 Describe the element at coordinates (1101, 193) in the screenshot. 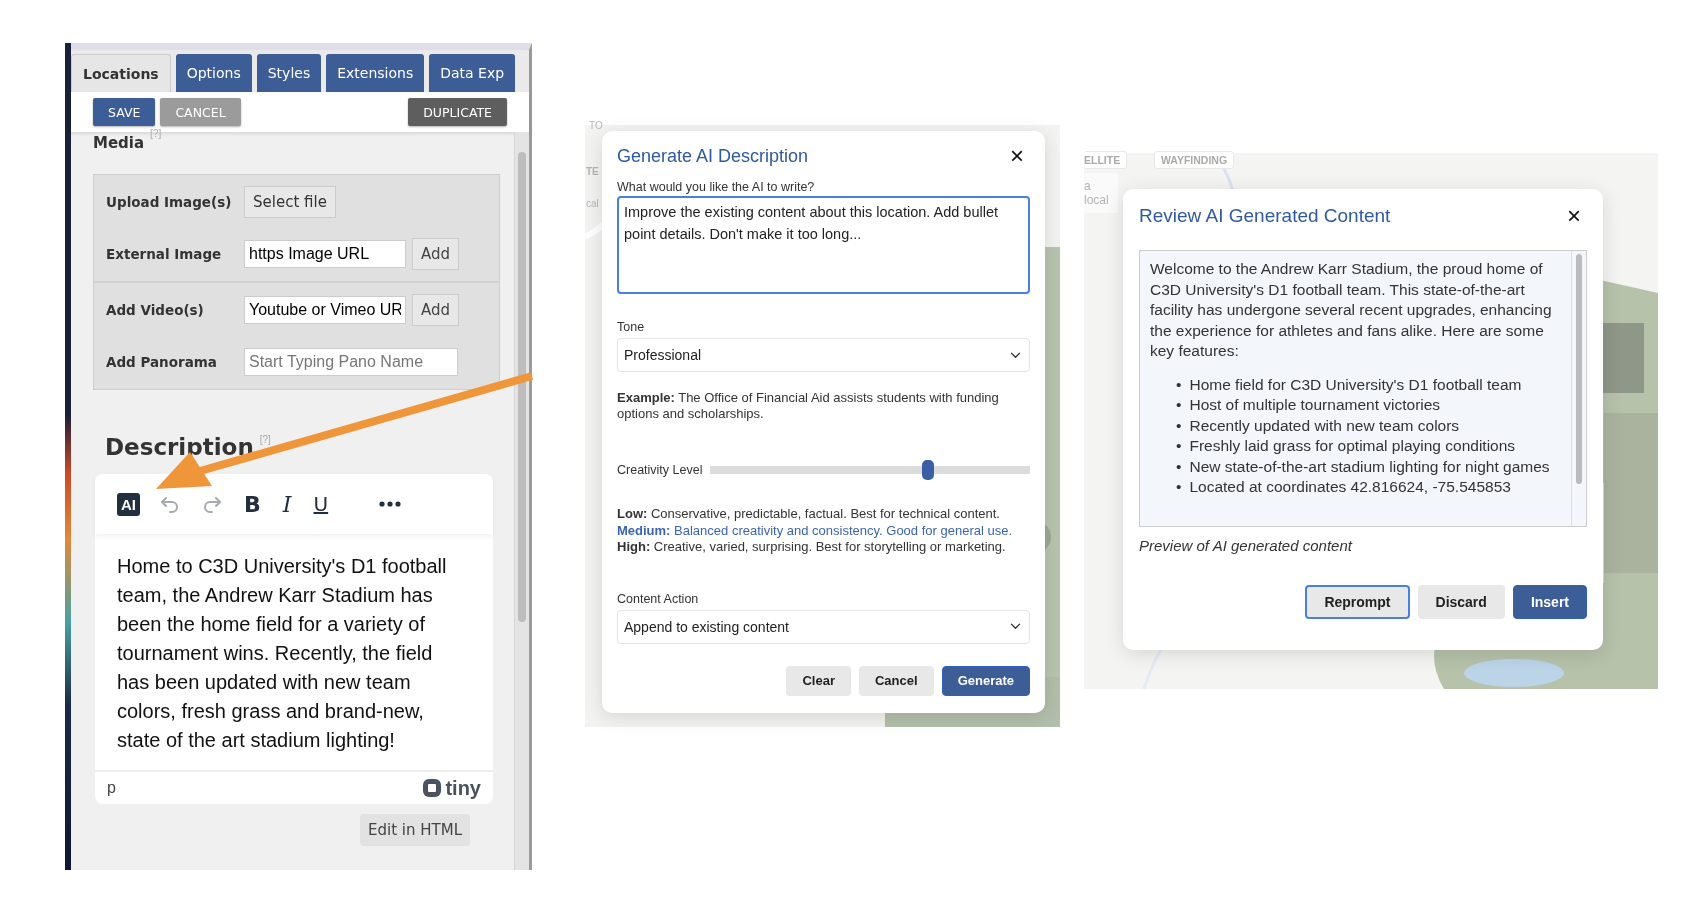

I see `map-search-text: a local` at that location.